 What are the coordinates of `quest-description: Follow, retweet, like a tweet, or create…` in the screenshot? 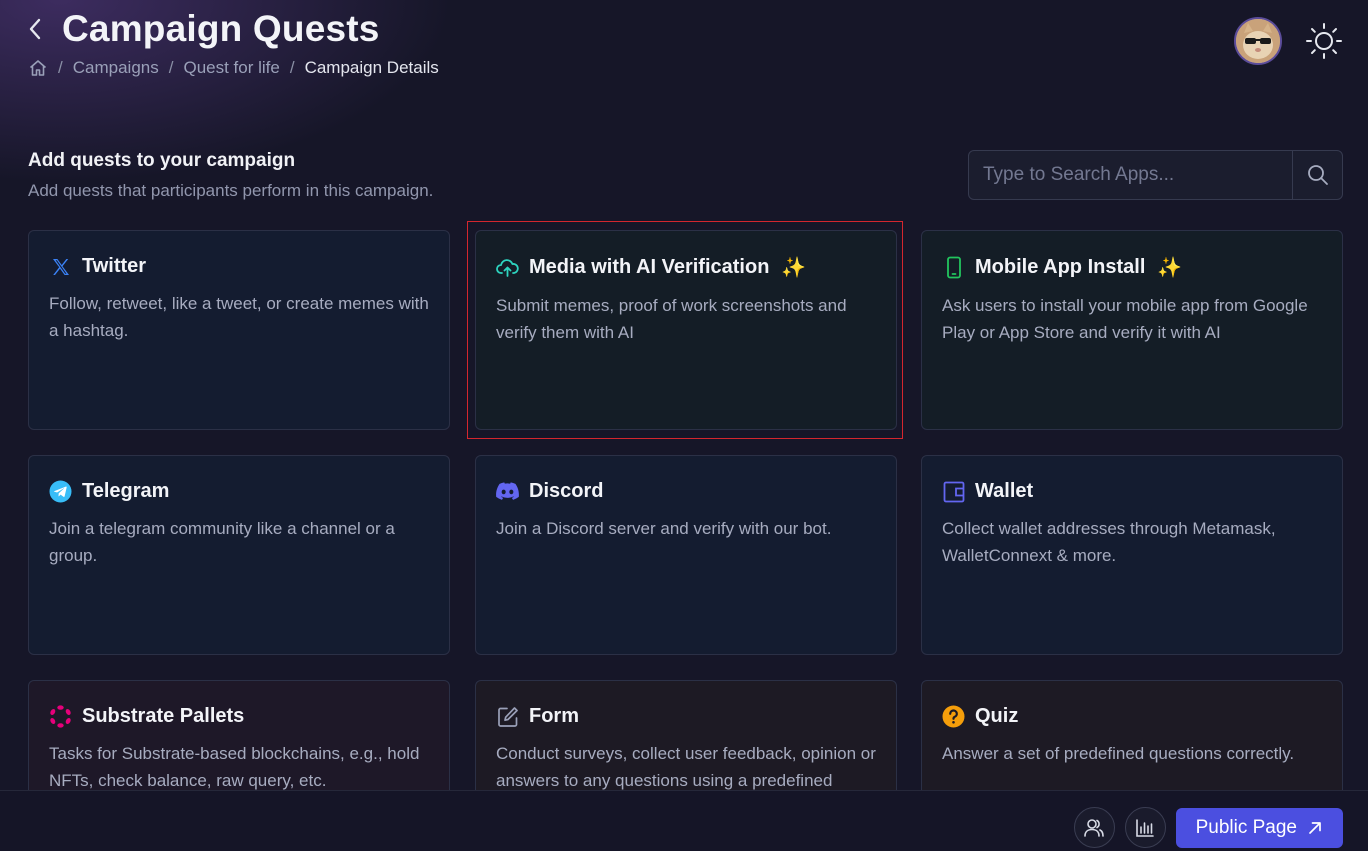 It's located at (239, 317).